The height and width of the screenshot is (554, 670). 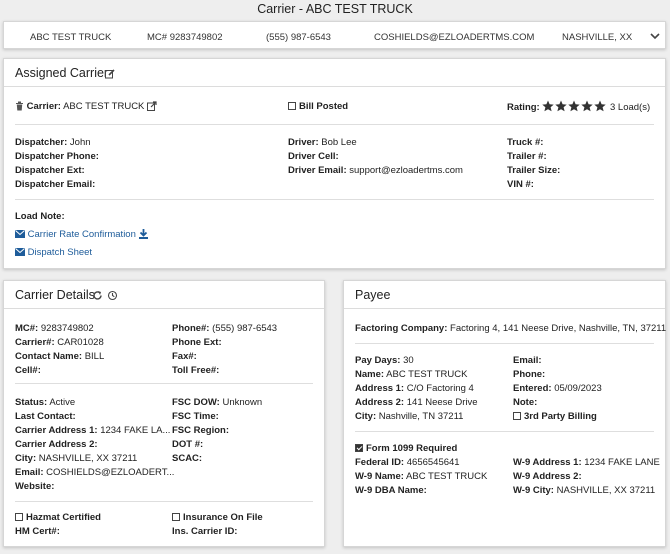 What do you see at coordinates (547, 462) in the screenshot?
I see `w9-address1-label: W-9 Address 1:` at bounding box center [547, 462].